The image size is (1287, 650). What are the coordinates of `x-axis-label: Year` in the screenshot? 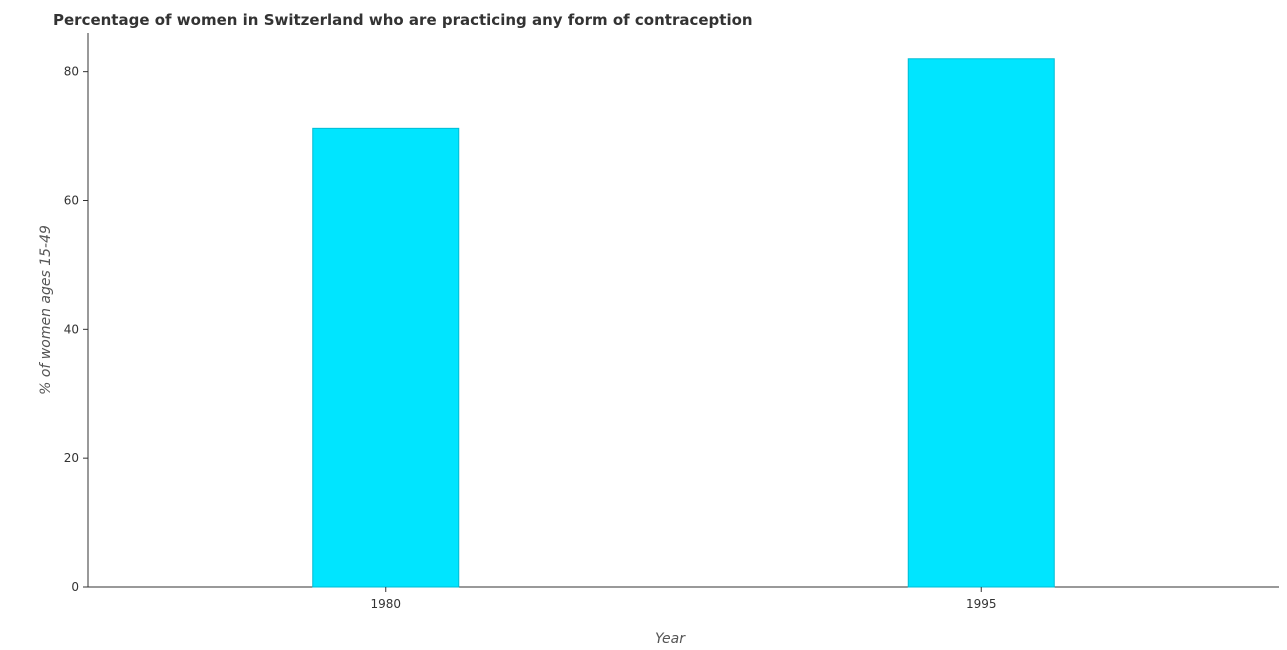 It's located at (670, 639).